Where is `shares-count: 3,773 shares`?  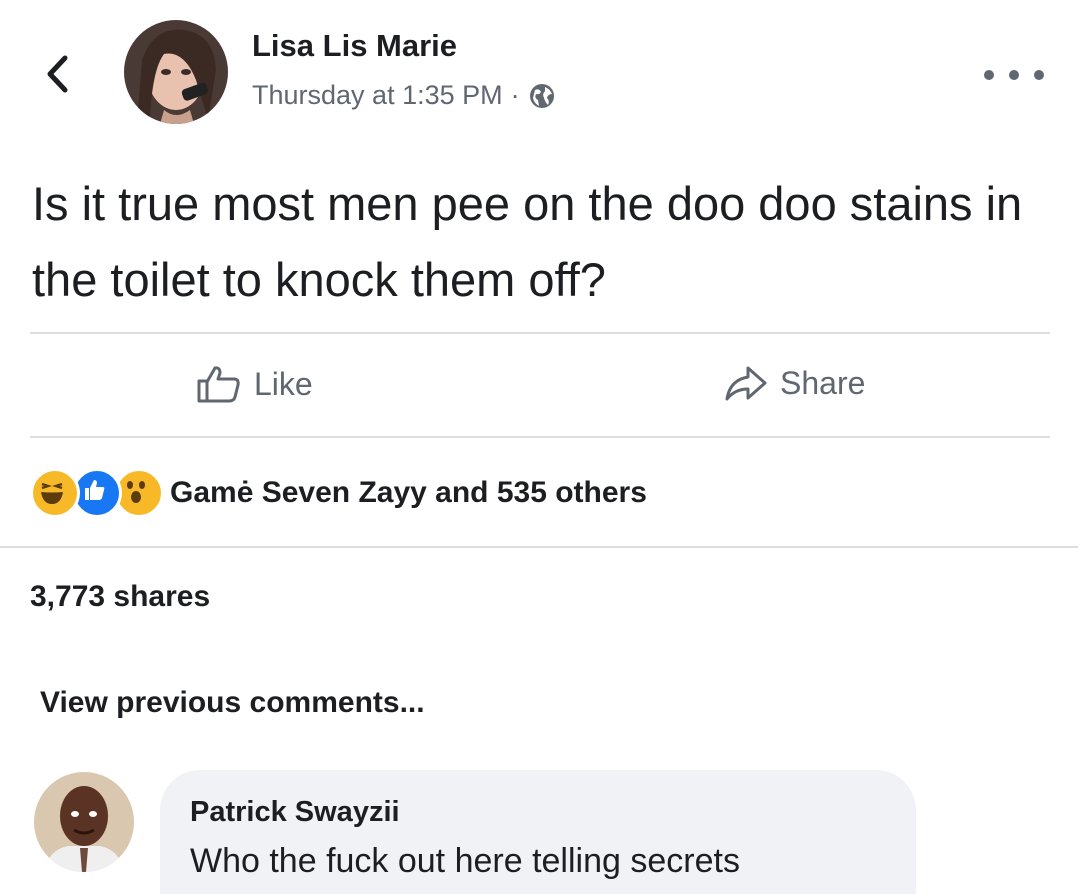
shares-count: 3,773 shares is located at coordinates (120, 597).